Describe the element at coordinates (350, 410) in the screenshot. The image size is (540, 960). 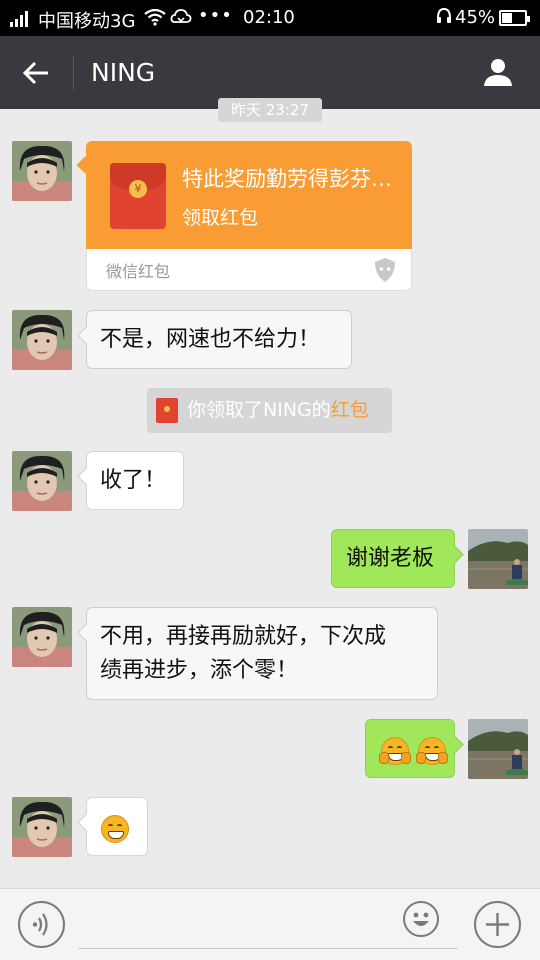
I see `red-packet-link: 红包` at that location.